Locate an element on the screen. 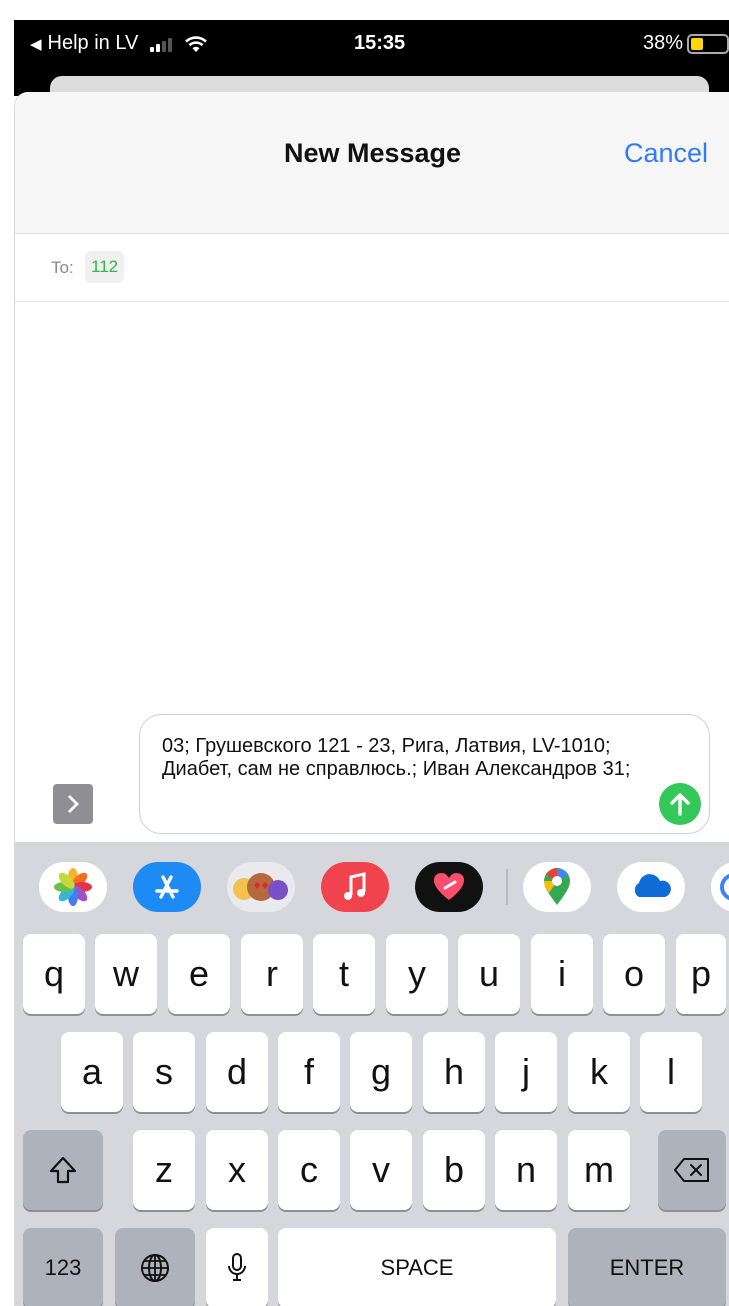  expand-apps-button is located at coordinates (73, 804).